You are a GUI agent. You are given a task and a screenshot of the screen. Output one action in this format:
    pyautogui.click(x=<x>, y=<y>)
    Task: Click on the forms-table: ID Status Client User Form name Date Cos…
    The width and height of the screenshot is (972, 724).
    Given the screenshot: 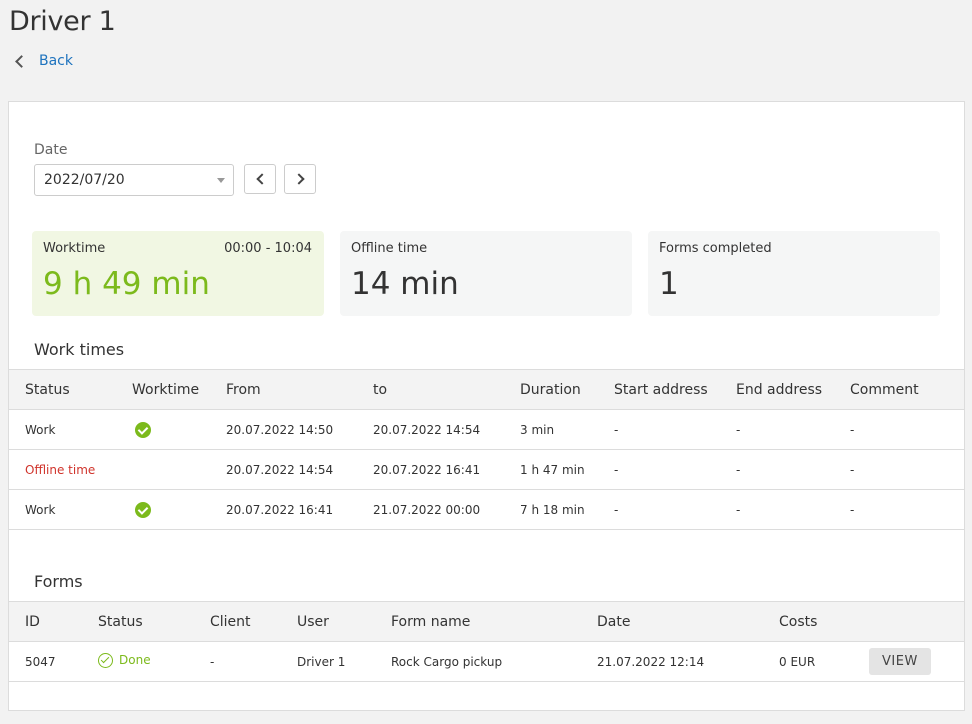 What is the action you would take?
    pyautogui.click(x=486, y=641)
    